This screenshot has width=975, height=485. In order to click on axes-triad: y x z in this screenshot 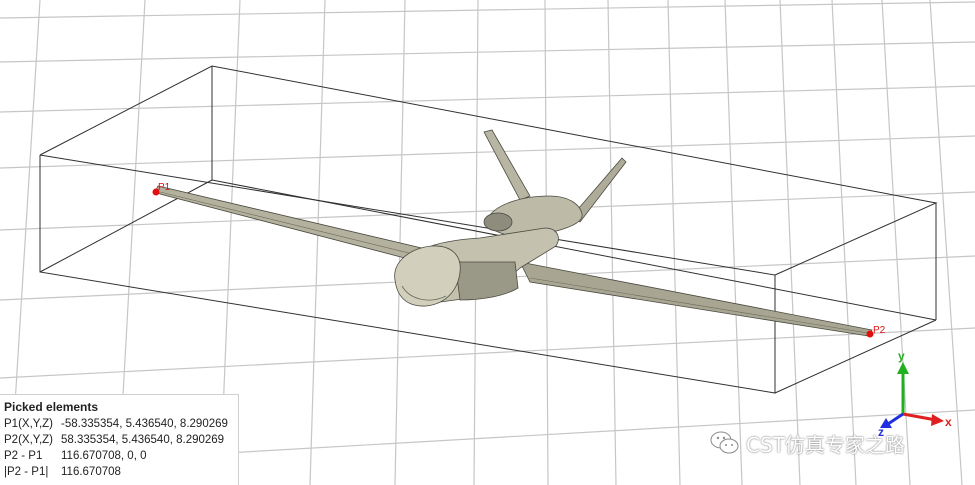, I will do `click(915, 394)`.